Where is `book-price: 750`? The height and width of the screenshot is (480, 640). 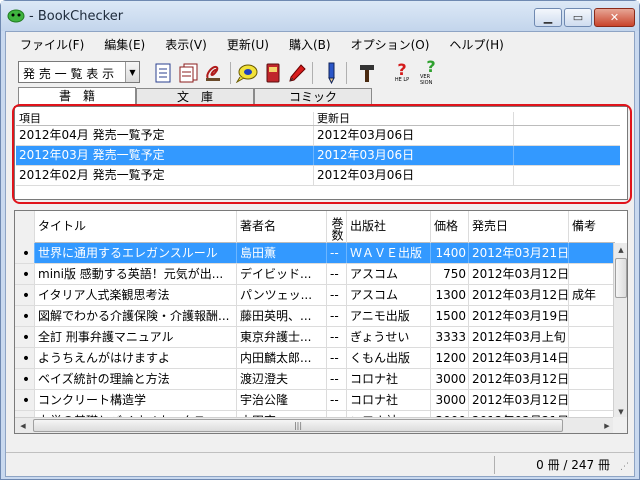
book-price: 750 is located at coordinates (450, 274).